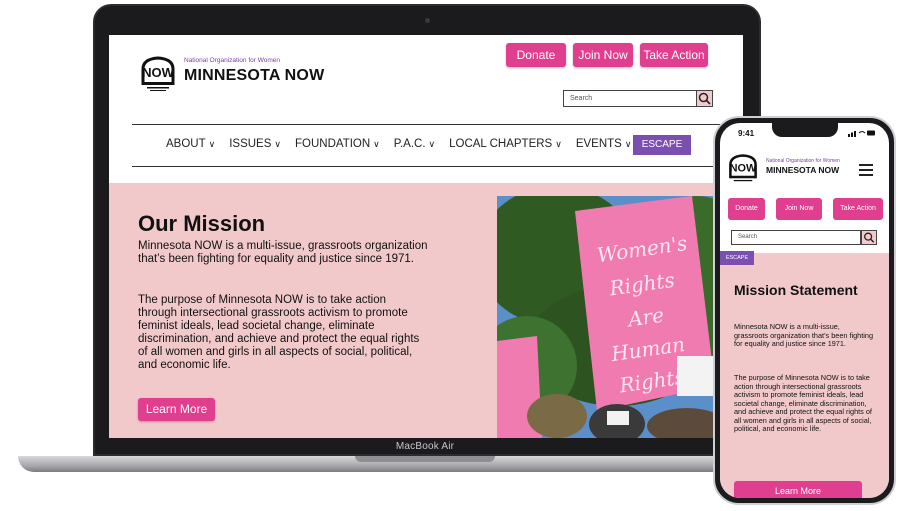 Image resolution: width=902 pixels, height=511 pixels. I want to click on mission-title: Mission Statement, so click(796, 290).